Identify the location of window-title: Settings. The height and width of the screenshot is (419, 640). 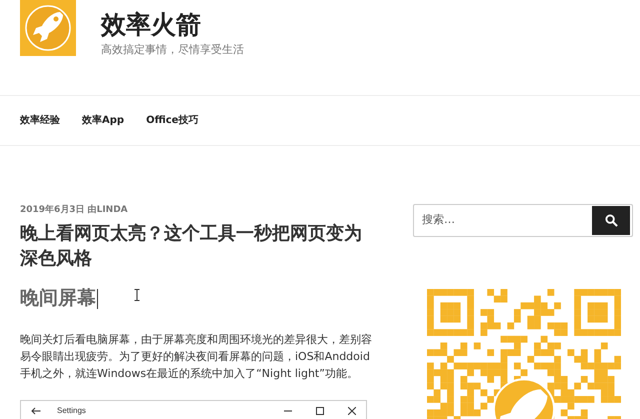
(71, 410).